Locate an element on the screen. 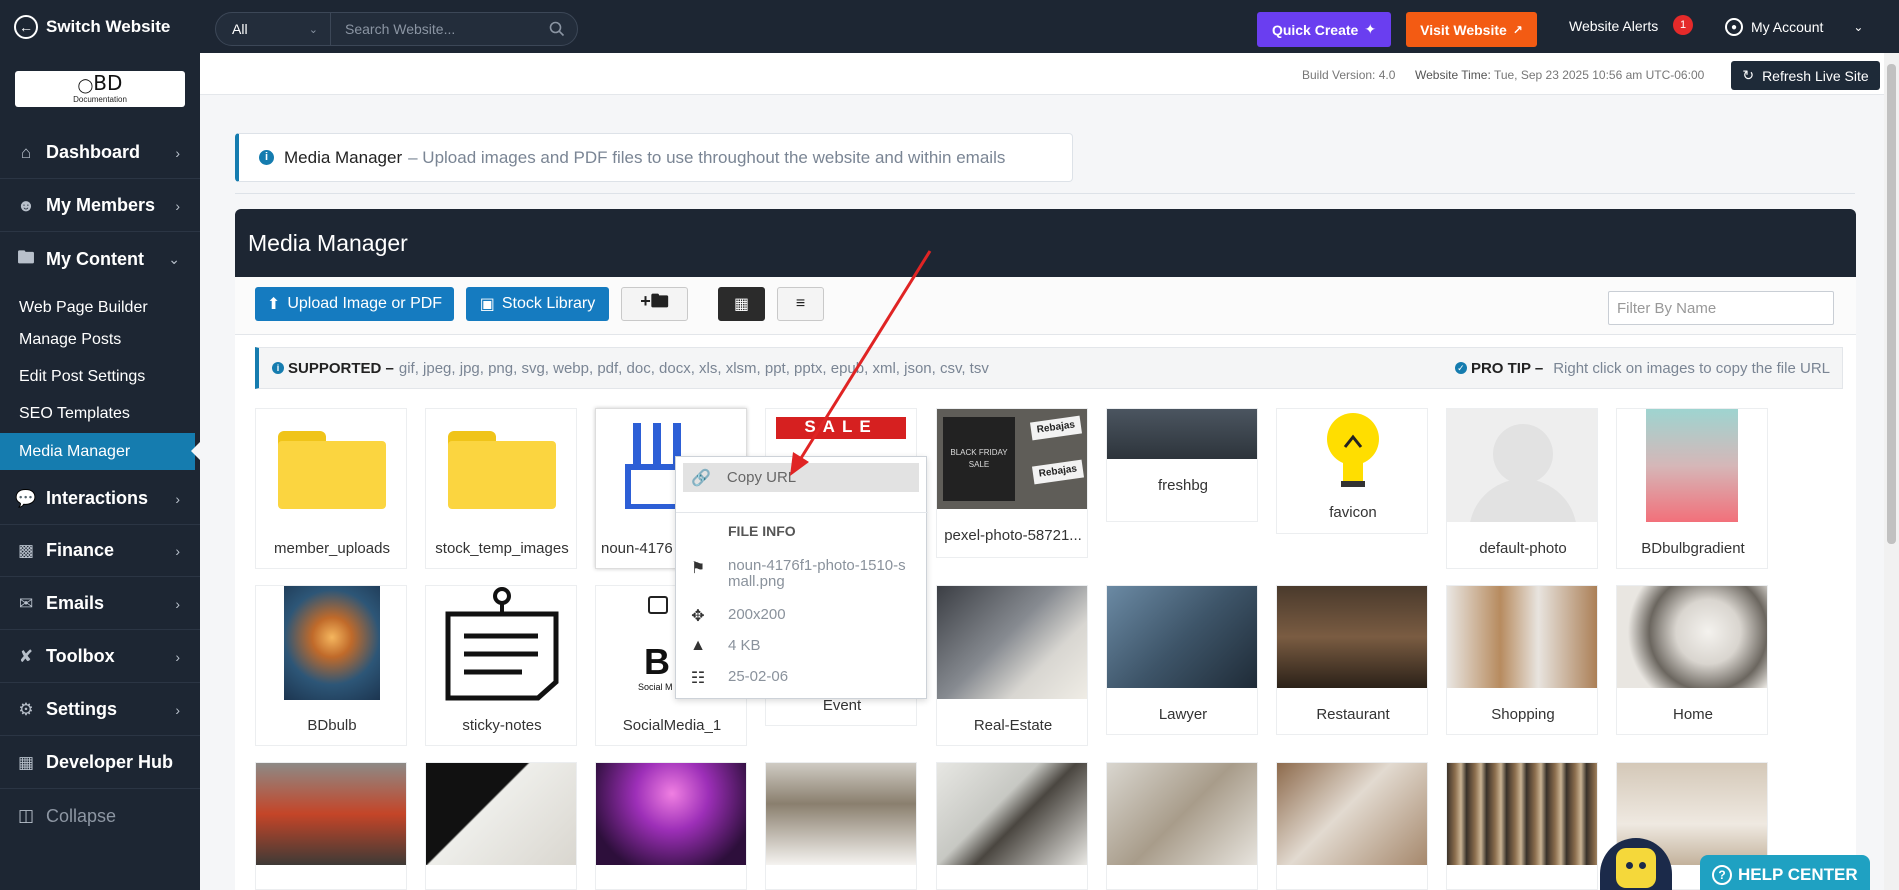  sidebar-subitem-seo-templates: SEO Templates is located at coordinates (100, 413).